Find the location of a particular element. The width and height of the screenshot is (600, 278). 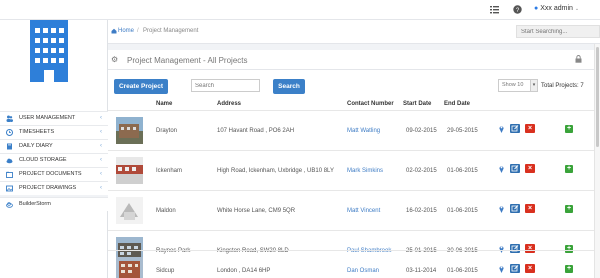

scrollbar-thumb is located at coordinates (597, 97).